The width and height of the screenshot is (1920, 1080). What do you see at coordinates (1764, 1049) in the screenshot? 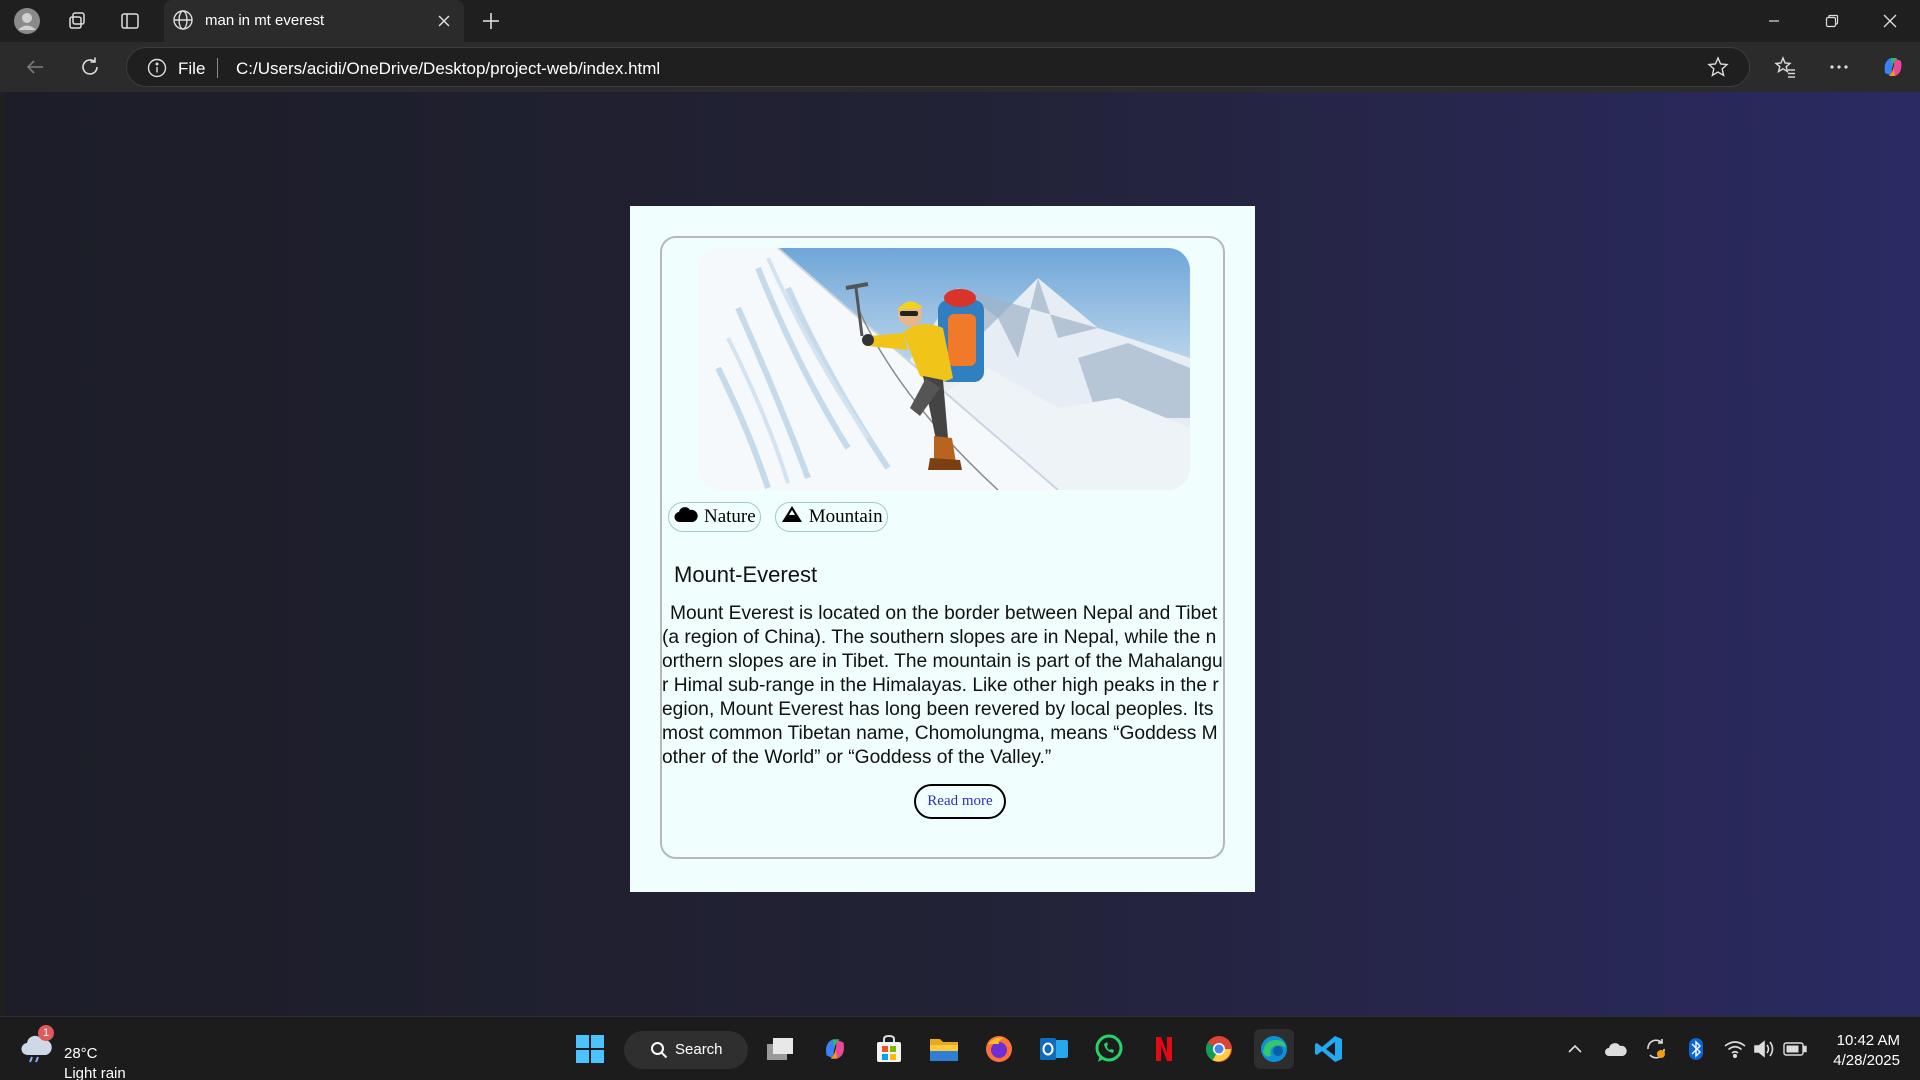
I see `volume-icon` at bounding box center [1764, 1049].